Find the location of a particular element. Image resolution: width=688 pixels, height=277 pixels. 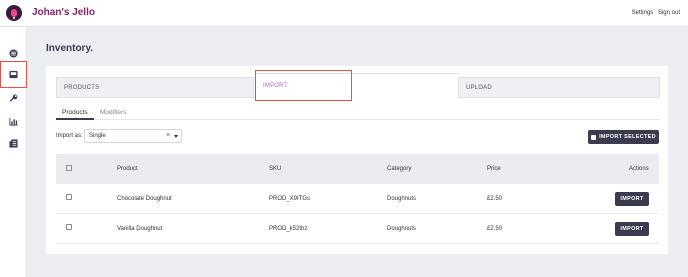

tab-products: PRODUCTS is located at coordinates (156, 87).